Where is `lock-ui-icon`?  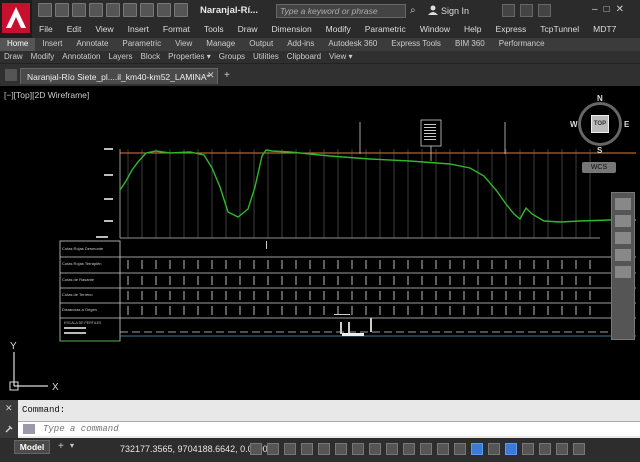 lock-ui-icon is located at coordinates (511, 449).